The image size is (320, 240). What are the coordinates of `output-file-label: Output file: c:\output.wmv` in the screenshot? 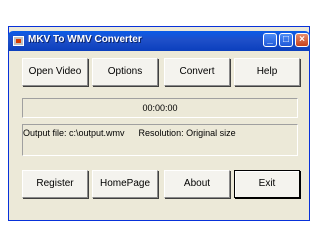 It's located at (74, 133).